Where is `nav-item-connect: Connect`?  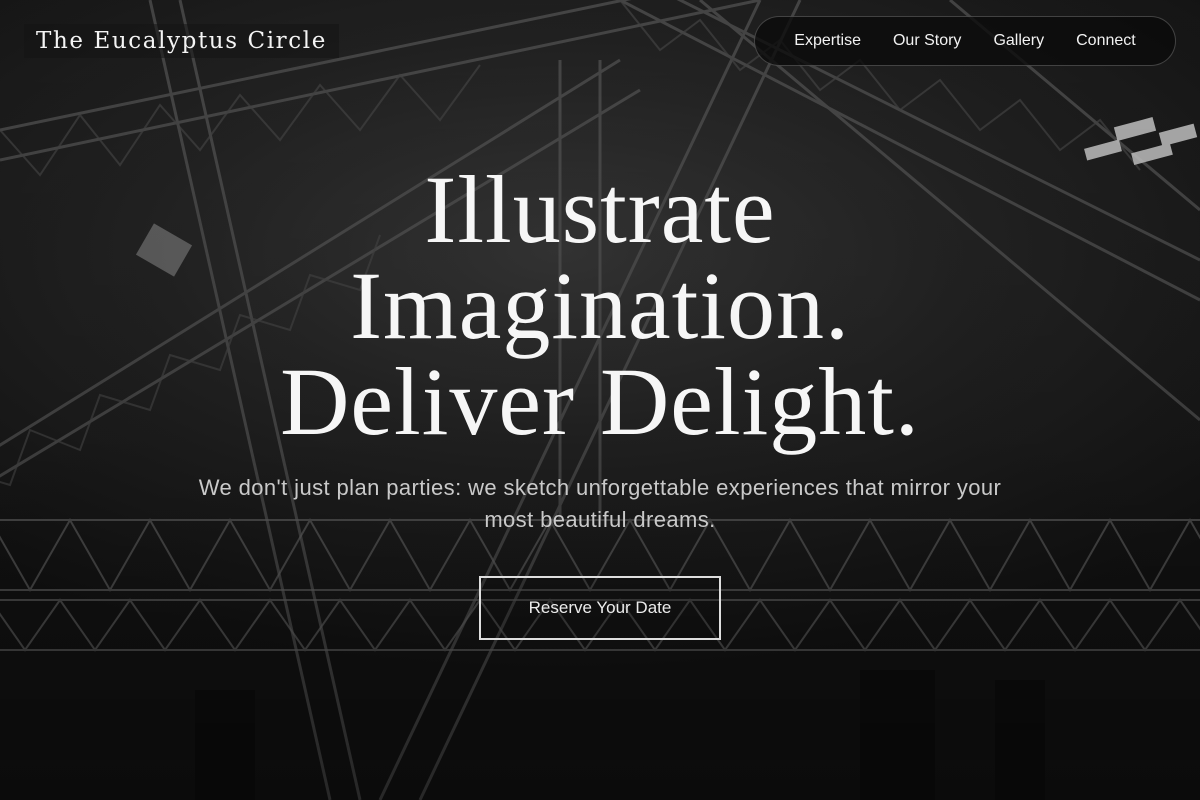 nav-item-connect: Connect is located at coordinates (1106, 41).